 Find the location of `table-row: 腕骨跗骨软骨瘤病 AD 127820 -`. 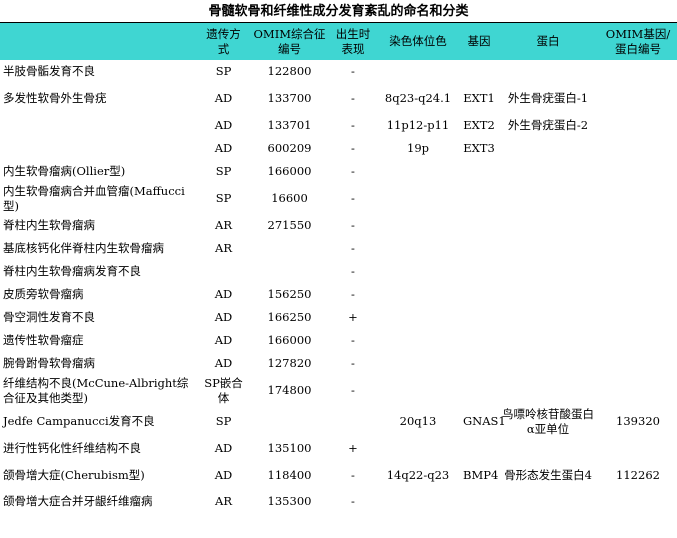

table-row: 腕骨跗骨软骨瘤病 AD 127820 - is located at coordinates (338, 363).